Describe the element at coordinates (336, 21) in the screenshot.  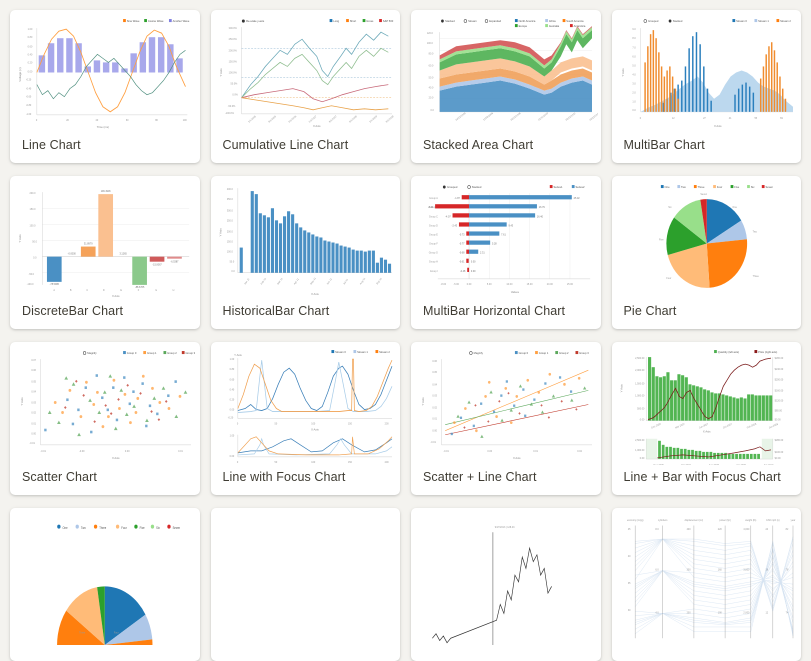
I see `svg-text: Long` at that location.